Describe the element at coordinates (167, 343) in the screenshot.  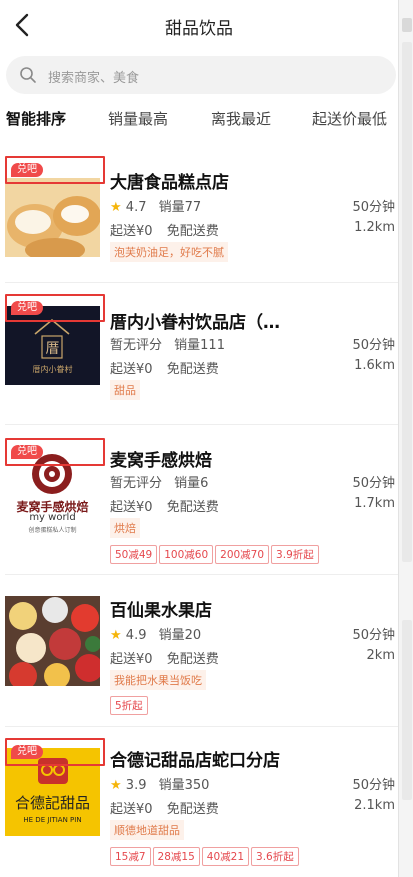
I see `shop-rating-sales: 暂无评分 销量111` at that location.